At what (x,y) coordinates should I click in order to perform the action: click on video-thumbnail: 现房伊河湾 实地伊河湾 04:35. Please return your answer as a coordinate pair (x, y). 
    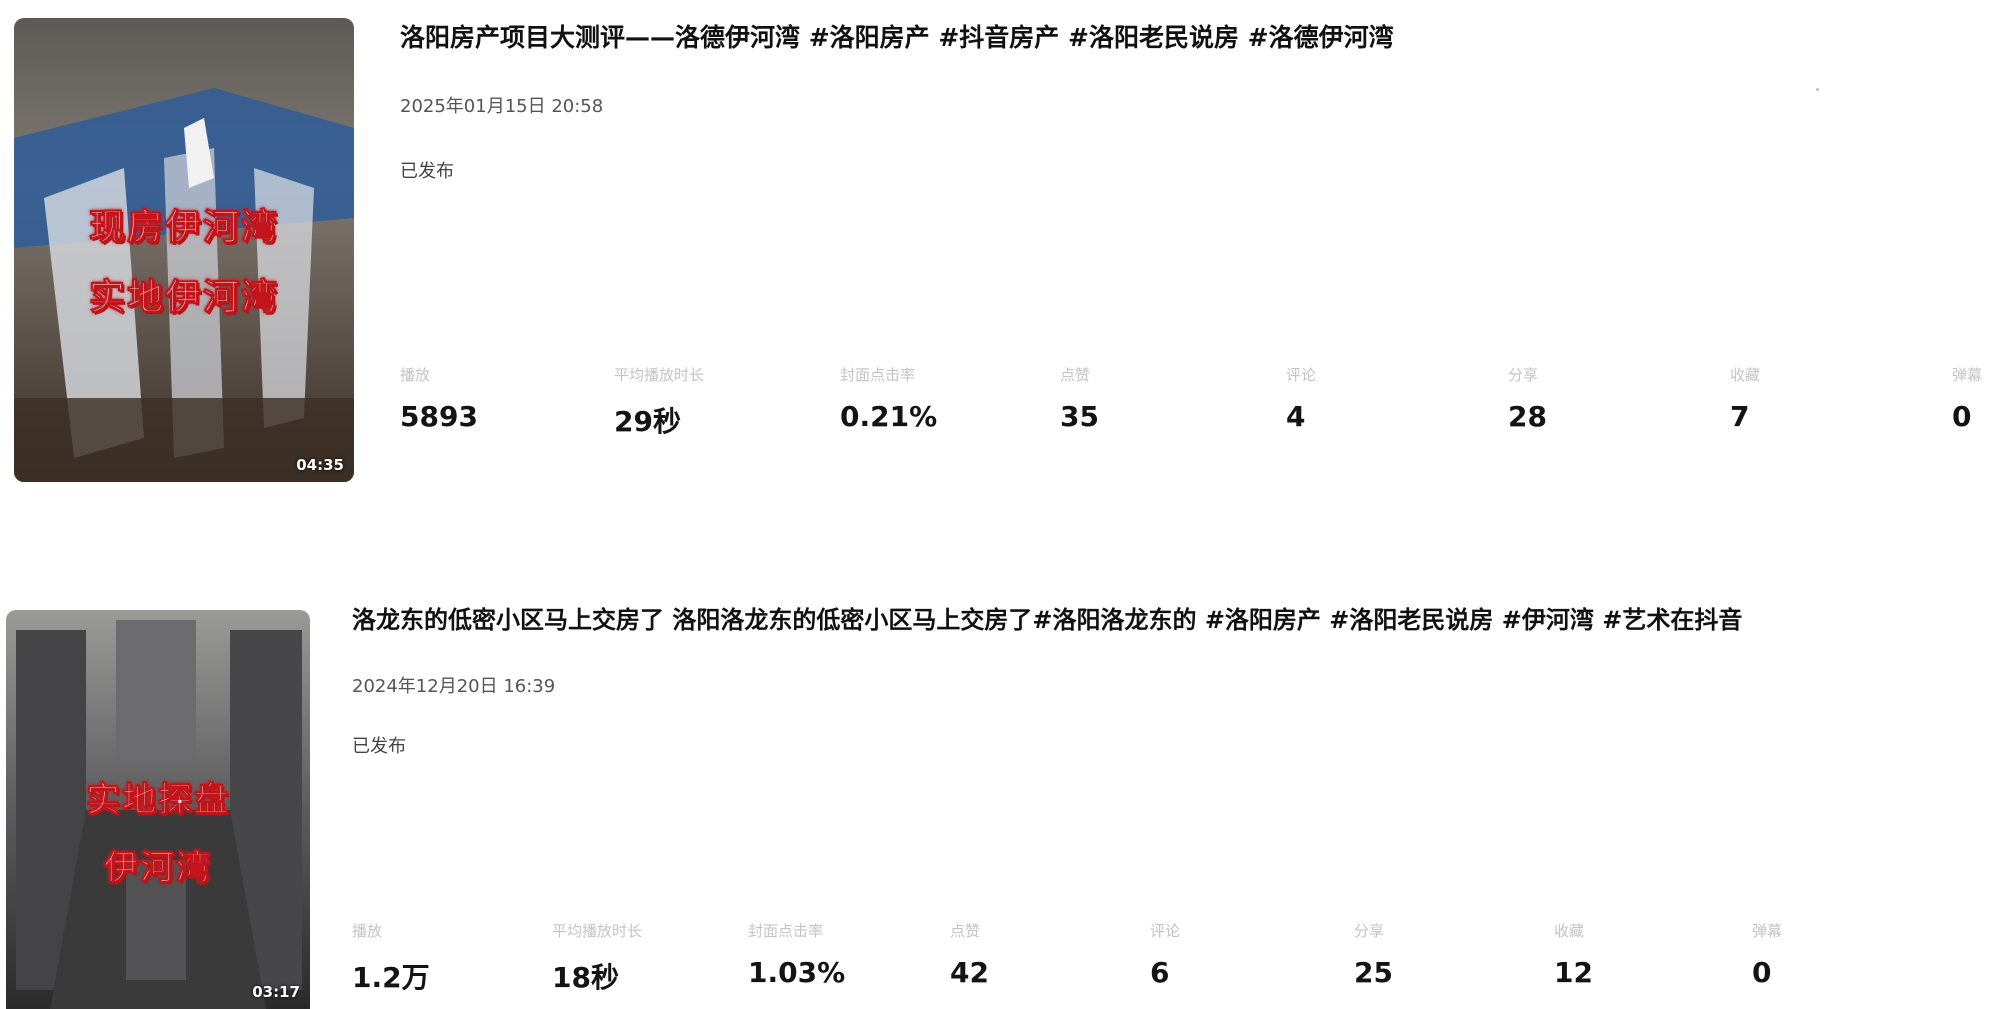
    Looking at the image, I should click on (184, 250).